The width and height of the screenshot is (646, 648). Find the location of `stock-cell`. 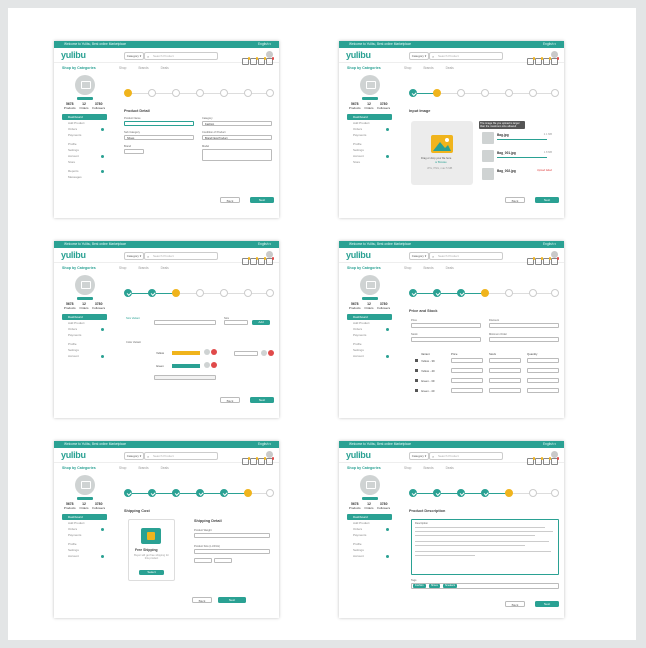

stock-cell is located at coordinates (505, 380).